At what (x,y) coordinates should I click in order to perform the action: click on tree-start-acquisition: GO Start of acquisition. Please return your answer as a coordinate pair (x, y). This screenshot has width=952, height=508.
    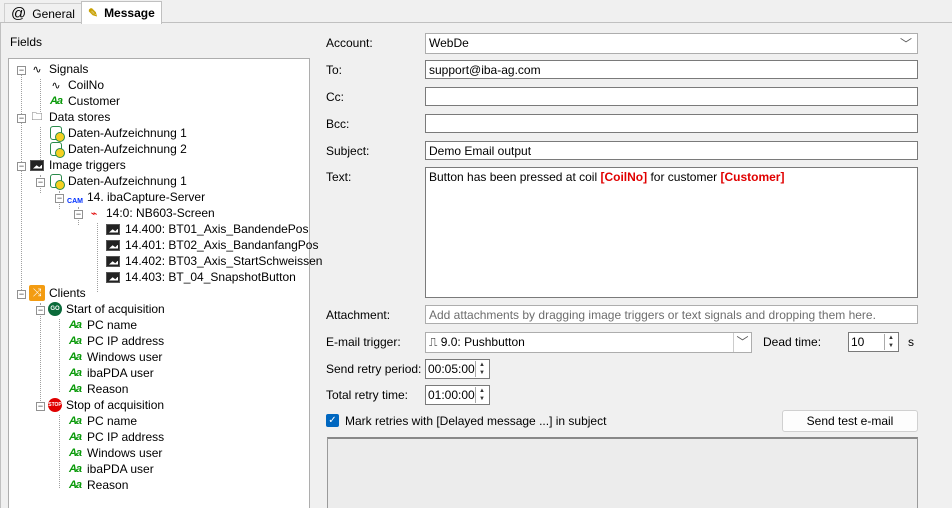
    Looking at the image, I should click on (106, 309).